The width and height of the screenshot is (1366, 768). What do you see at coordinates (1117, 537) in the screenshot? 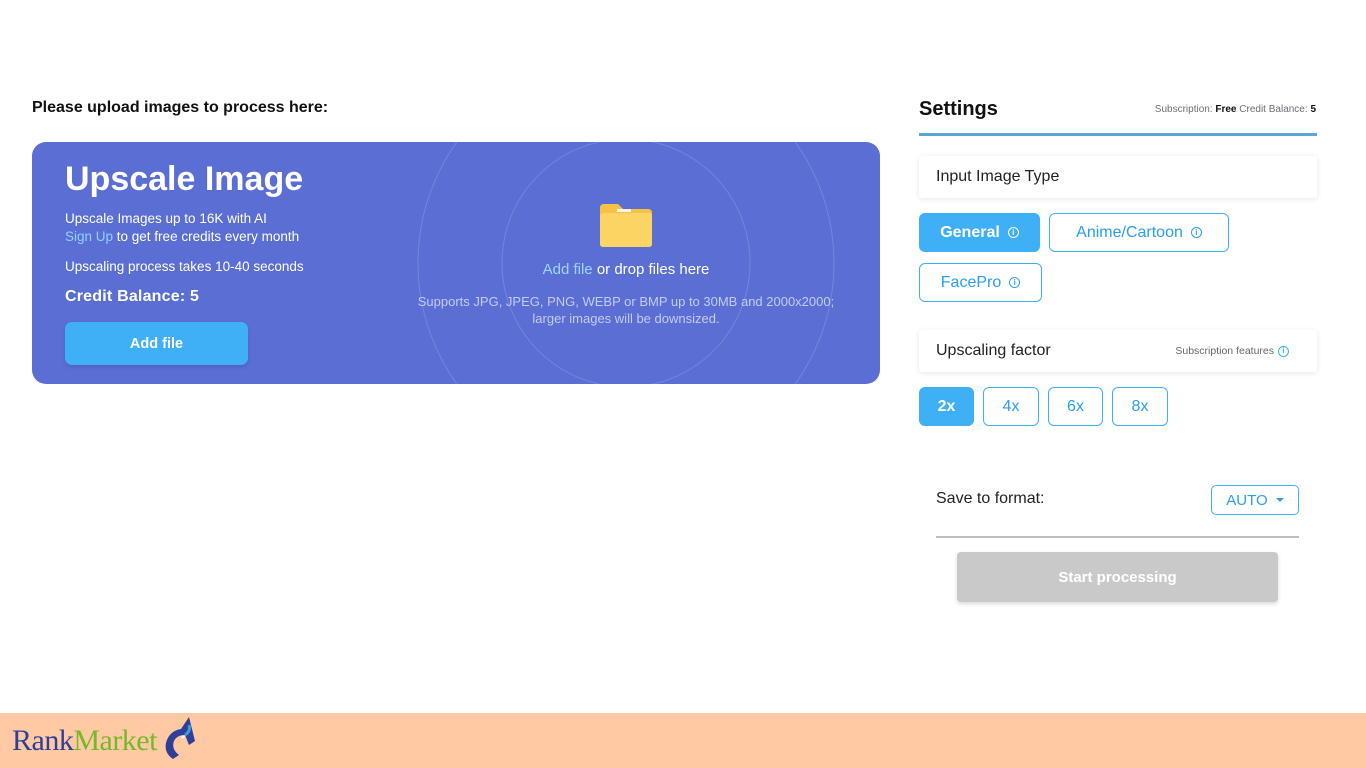
I see `format-divider` at bounding box center [1117, 537].